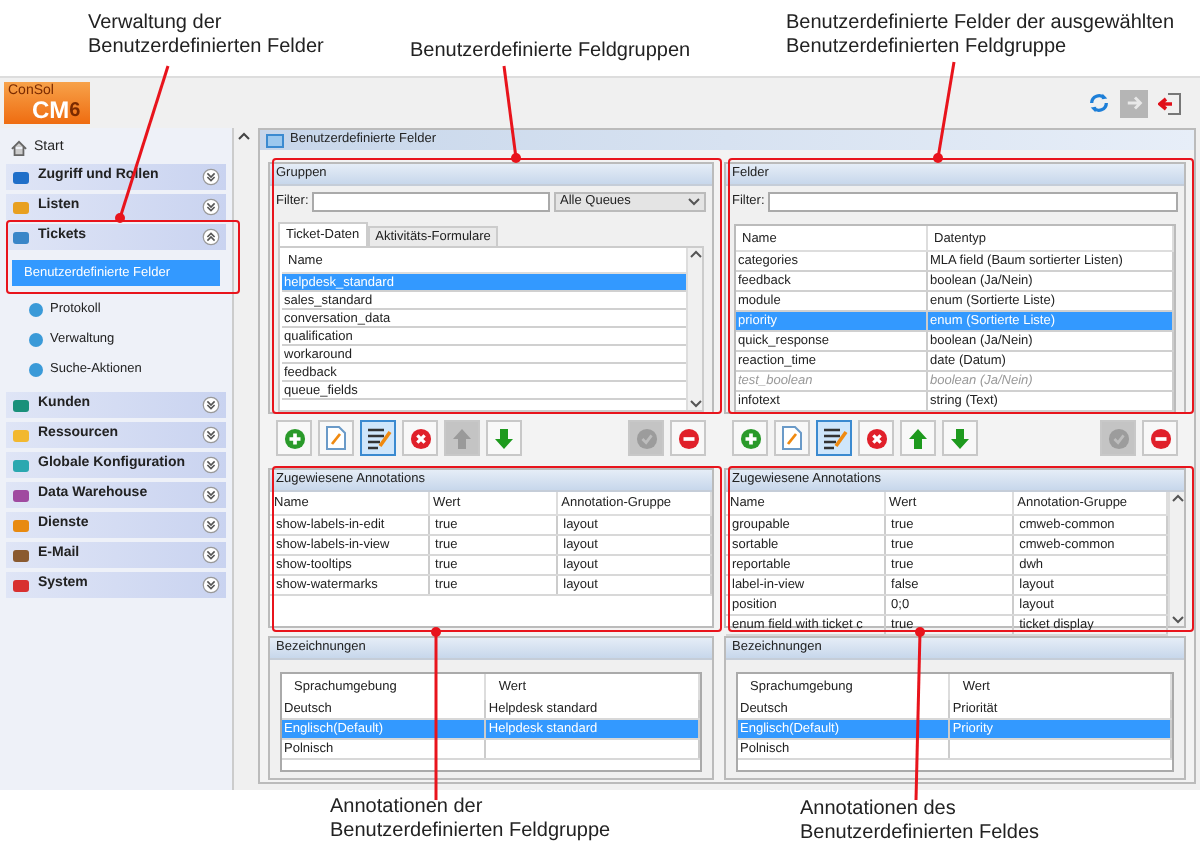 The height and width of the screenshot is (858, 1200). What do you see at coordinates (275, 140) in the screenshot?
I see `folder-icon` at bounding box center [275, 140].